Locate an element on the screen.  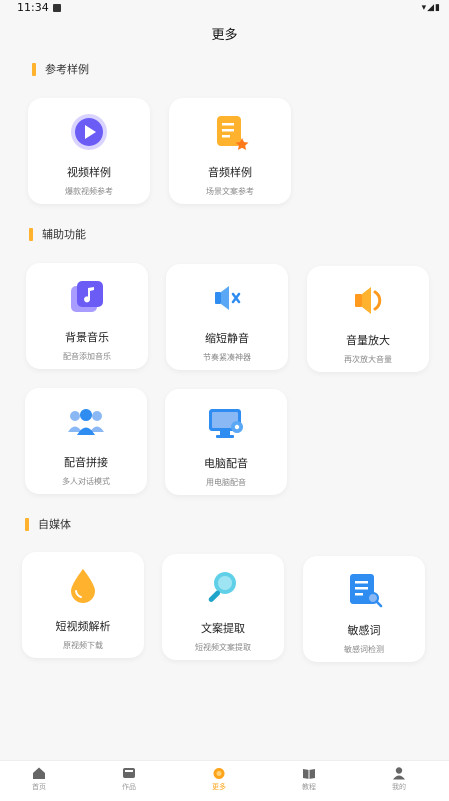
tab-works: 作品 is located at coordinates (129, 778).